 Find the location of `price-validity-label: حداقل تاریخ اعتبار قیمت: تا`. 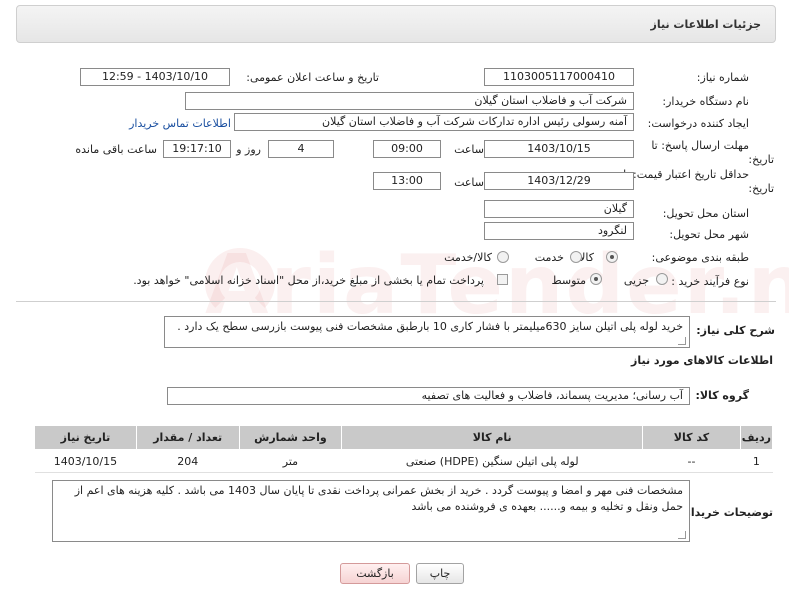

price-validity-label: حداقل تاریخ اعتبار قیمت: تا is located at coordinates (686, 174).